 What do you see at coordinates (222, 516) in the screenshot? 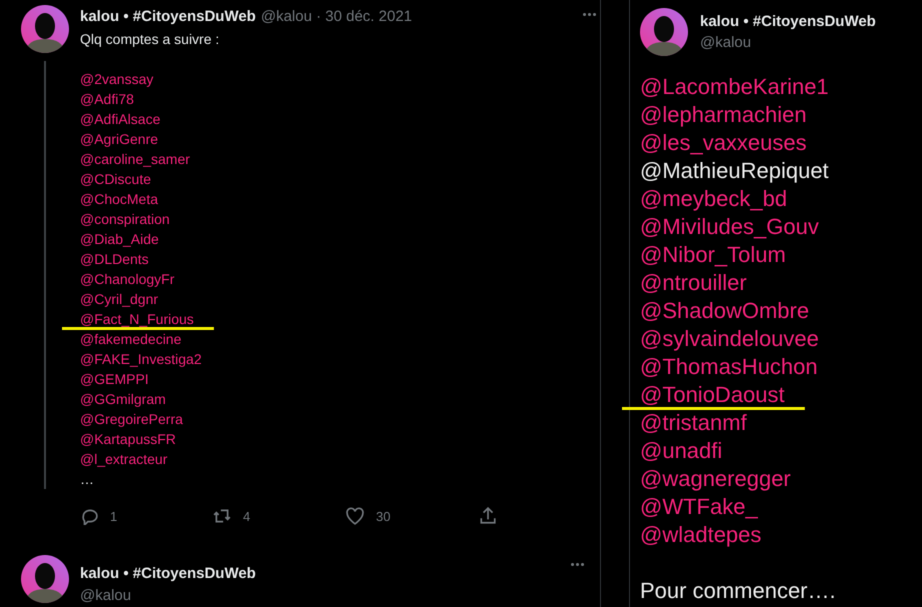
I see `retweet-icon` at bounding box center [222, 516].